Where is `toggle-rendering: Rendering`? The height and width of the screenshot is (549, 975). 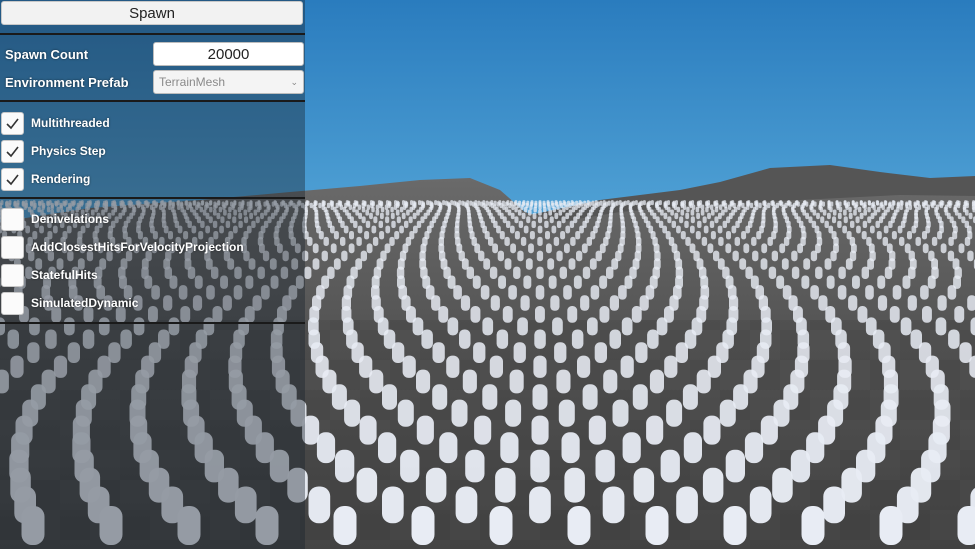 toggle-rendering: Rendering is located at coordinates (151, 180).